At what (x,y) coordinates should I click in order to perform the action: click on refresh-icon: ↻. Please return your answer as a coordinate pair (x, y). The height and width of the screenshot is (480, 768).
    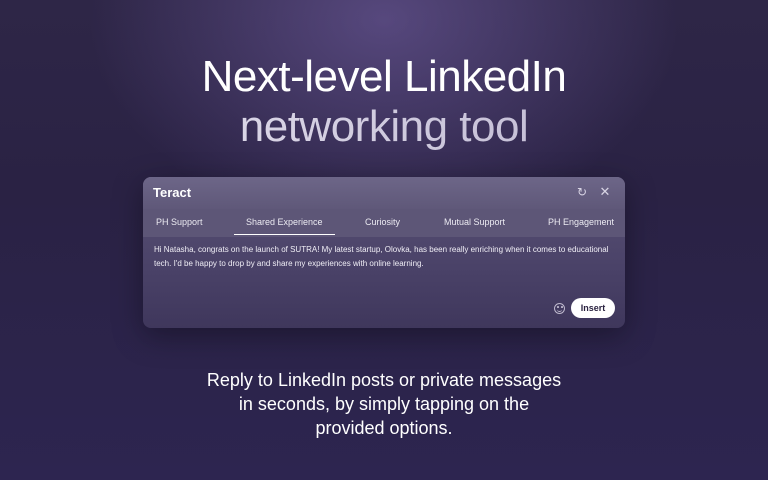
    Looking at the image, I should click on (582, 192).